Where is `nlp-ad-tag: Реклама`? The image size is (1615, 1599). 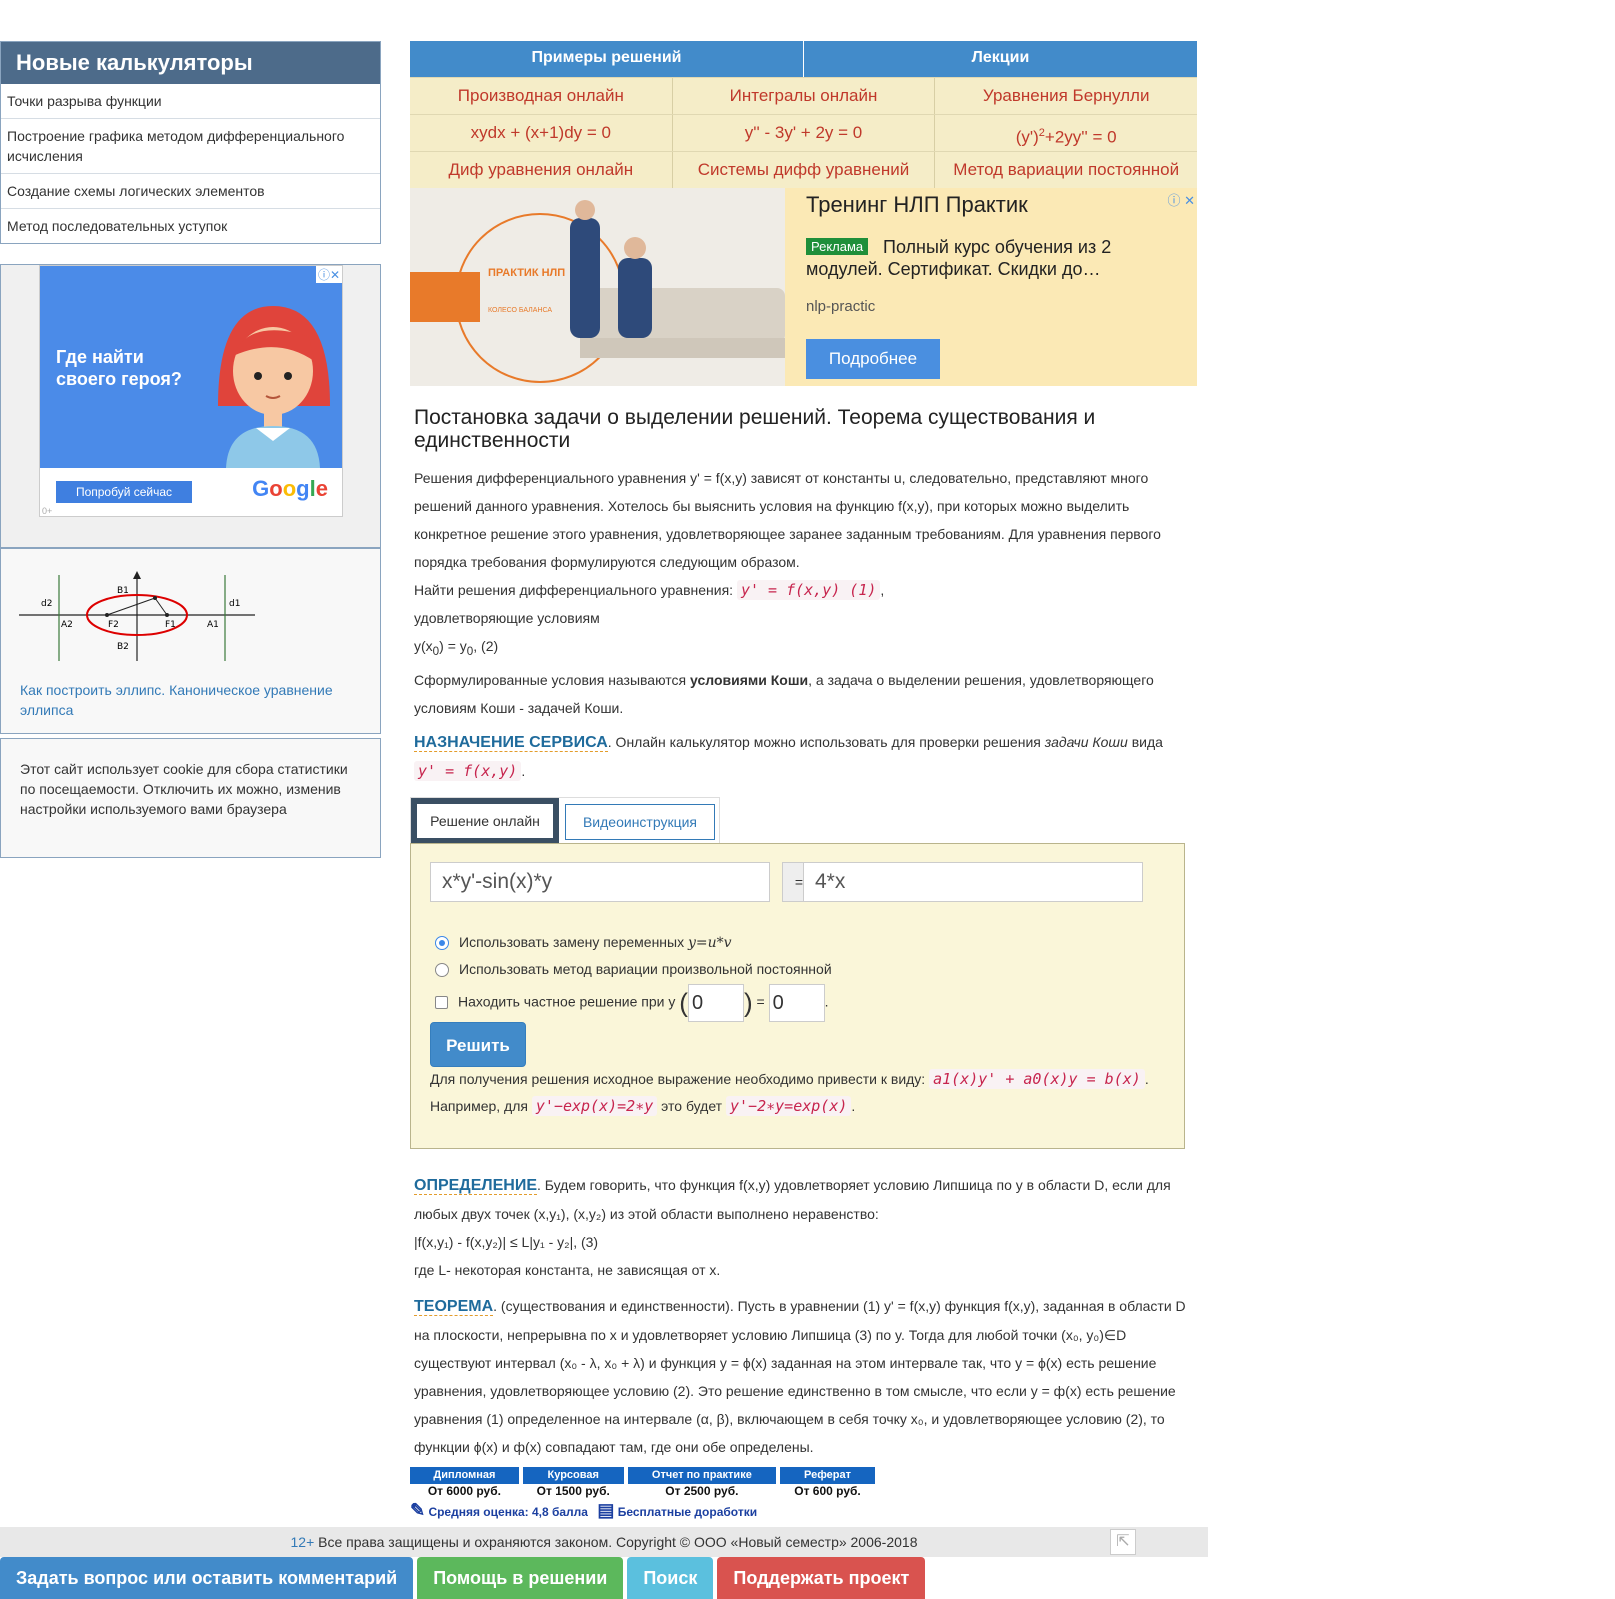
nlp-ad-tag: Реклама is located at coordinates (837, 246).